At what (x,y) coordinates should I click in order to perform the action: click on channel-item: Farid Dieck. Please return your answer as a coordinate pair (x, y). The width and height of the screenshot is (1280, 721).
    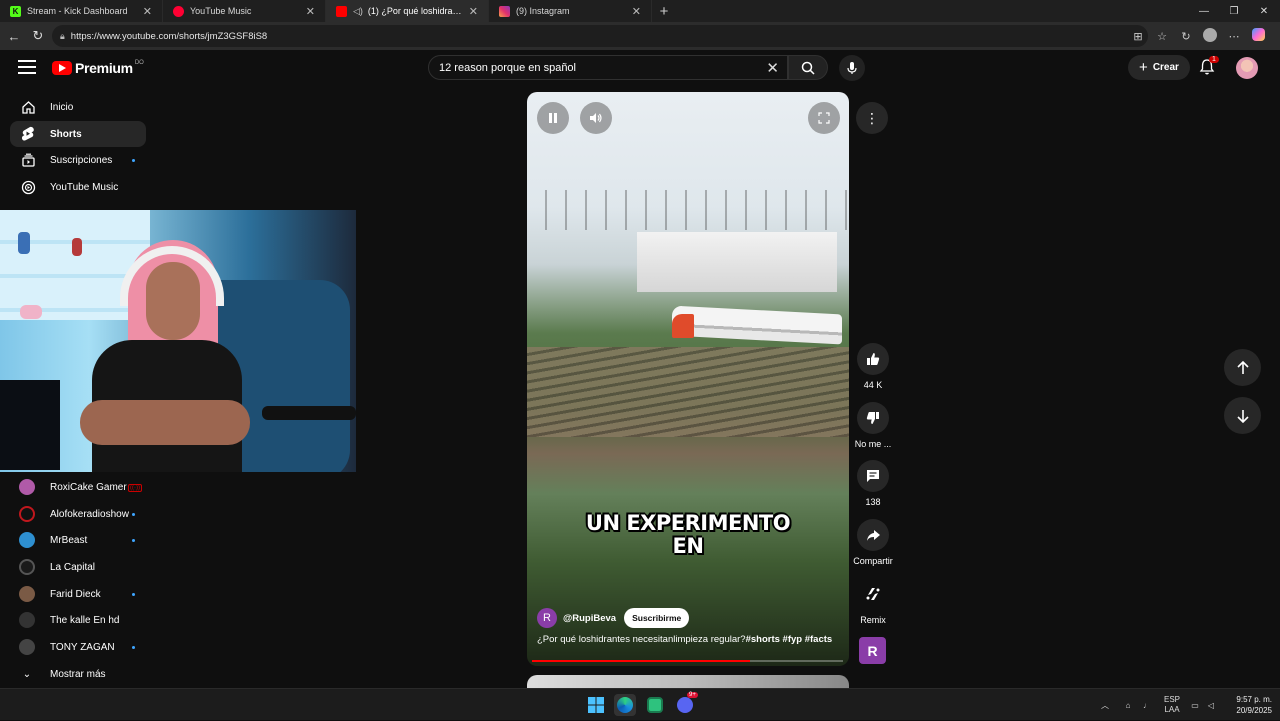
    Looking at the image, I should click on (78, 594).